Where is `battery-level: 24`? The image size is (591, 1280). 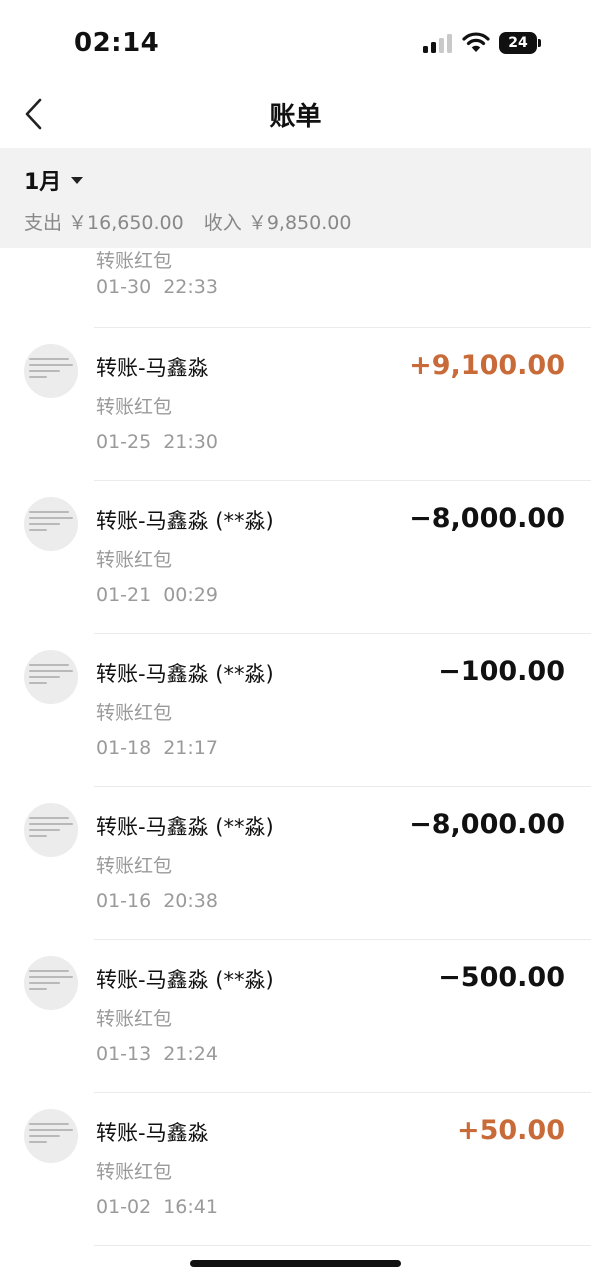
battery-level: 24 is located at coordinates (518, 43).